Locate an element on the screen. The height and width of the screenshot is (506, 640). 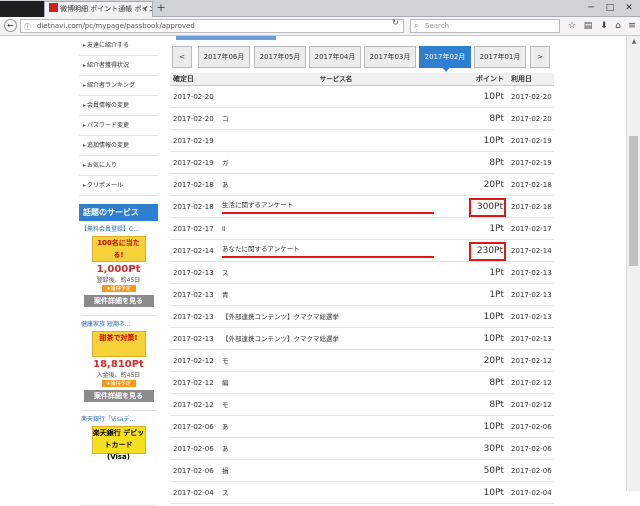
cell-service: 編 is located at coordinates (328, 383).